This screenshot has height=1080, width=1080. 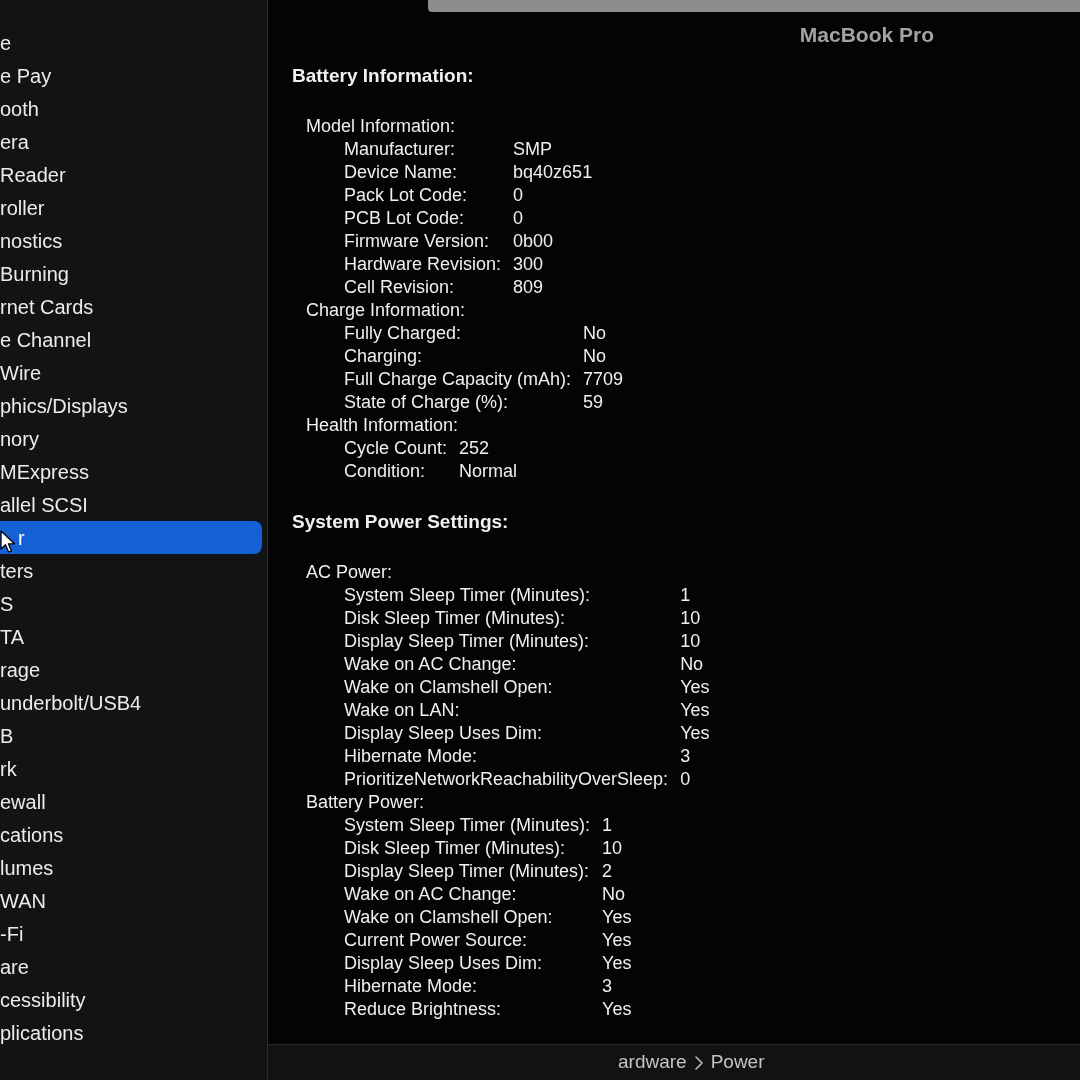 I want to click on property-label: Manufacturer:, so click(x=400, y=149).